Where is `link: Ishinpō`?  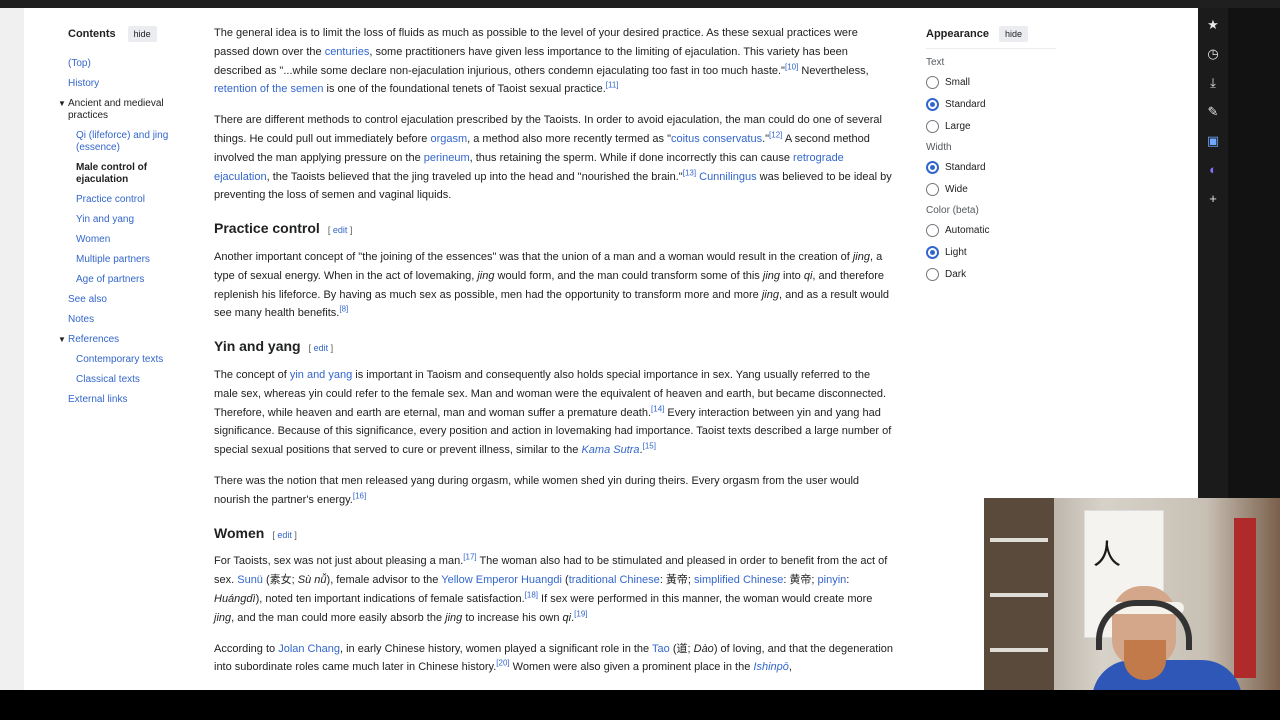 link: Ishinpō is located at coordinates (770, 667).